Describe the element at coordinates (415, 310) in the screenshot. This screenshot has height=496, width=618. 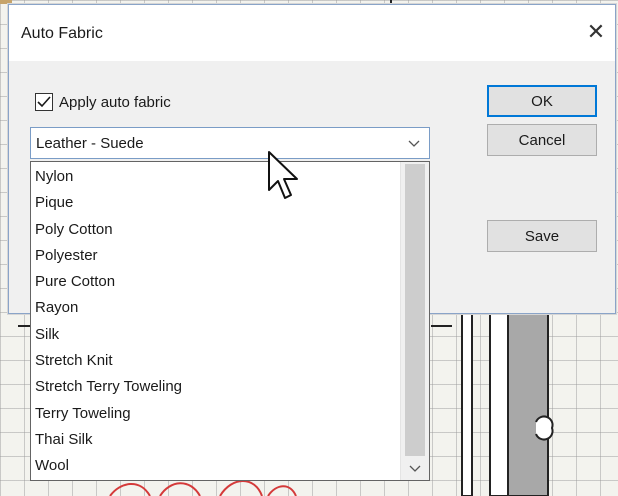
I see `scrollbar-thumb` at that location.